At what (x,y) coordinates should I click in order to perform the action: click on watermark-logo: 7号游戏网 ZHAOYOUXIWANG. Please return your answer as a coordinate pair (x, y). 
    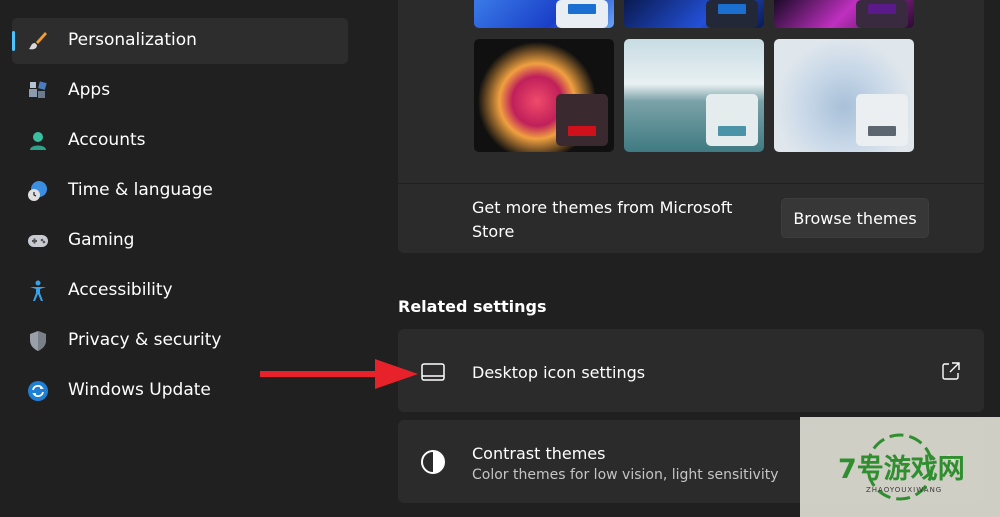
    Looking at the image, I should click on (900, 467).